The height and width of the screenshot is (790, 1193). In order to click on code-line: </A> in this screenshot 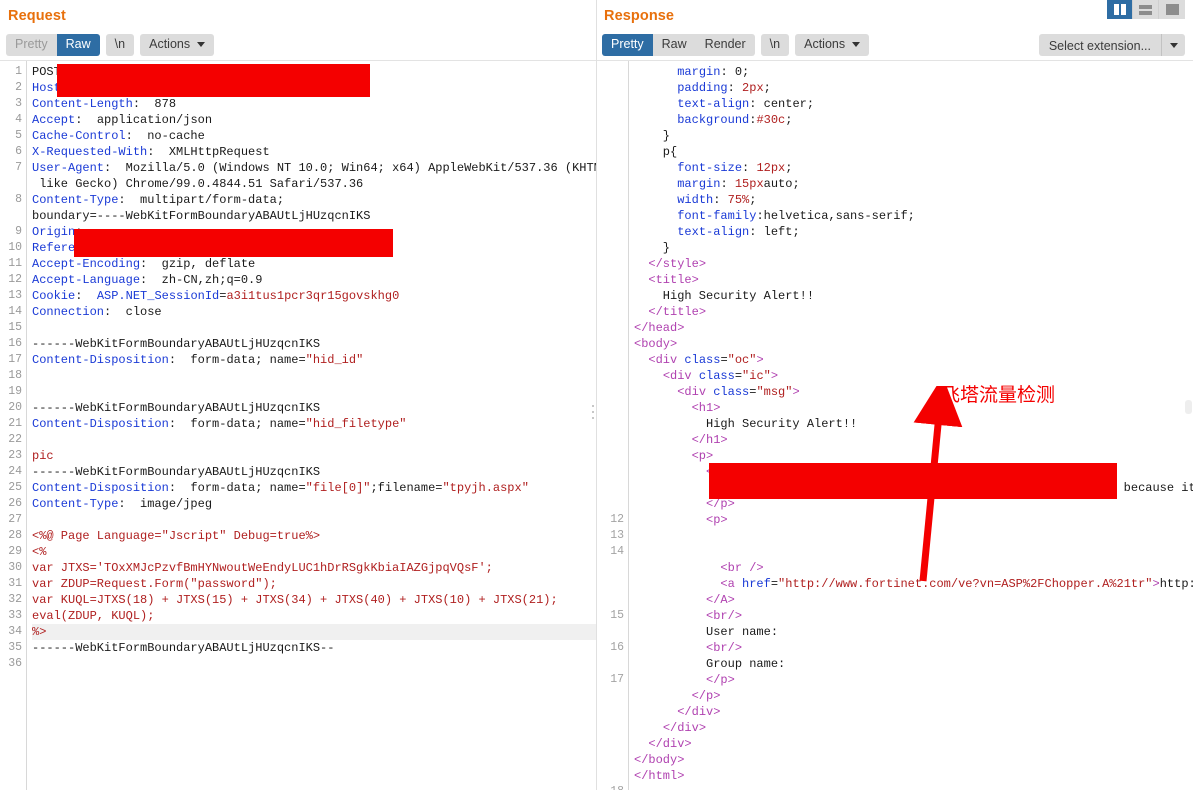, I will do `click(913, 600)`.